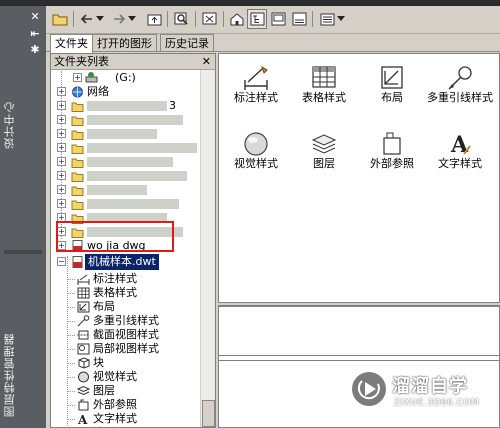  Describe the element at coordinates (77, 92) in the screenshot. I see `network-icon` at that location.